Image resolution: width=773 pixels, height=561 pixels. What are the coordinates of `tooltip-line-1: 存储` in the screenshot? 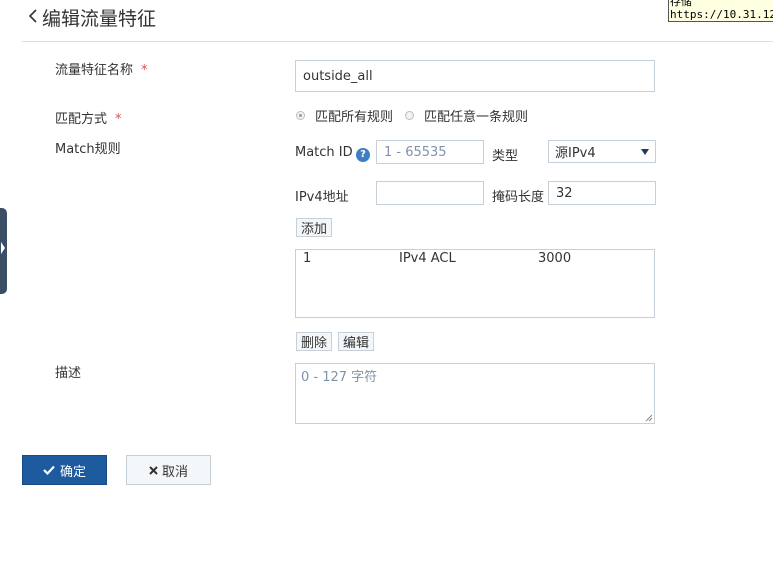 It's located at (681, 4).